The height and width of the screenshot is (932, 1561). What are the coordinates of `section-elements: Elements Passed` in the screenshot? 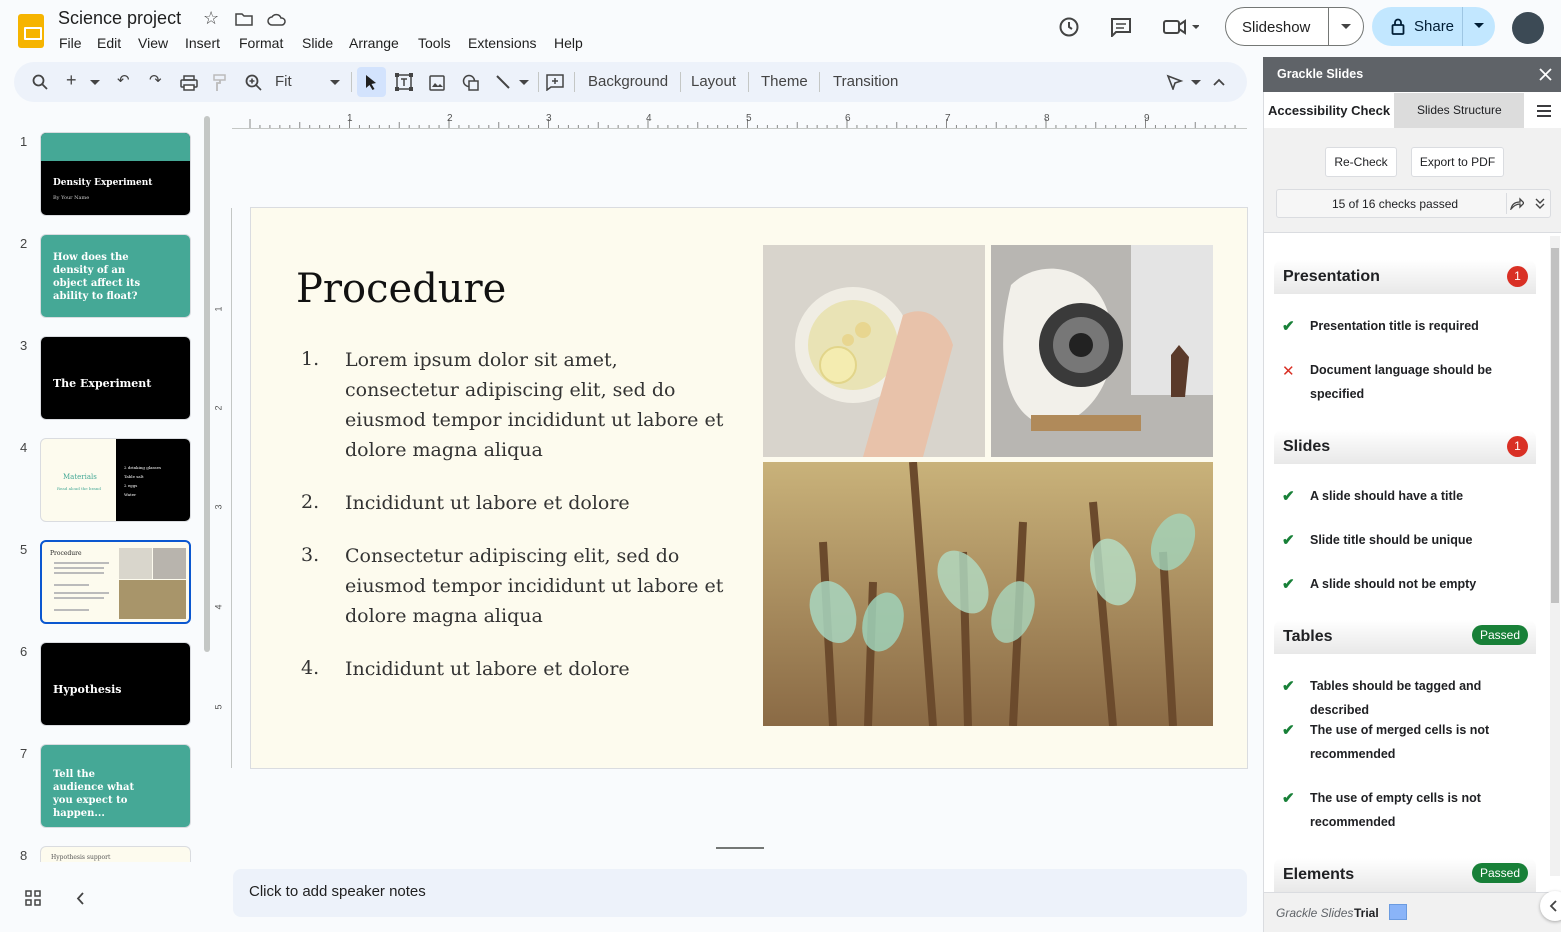 It's located at (1405, 875).